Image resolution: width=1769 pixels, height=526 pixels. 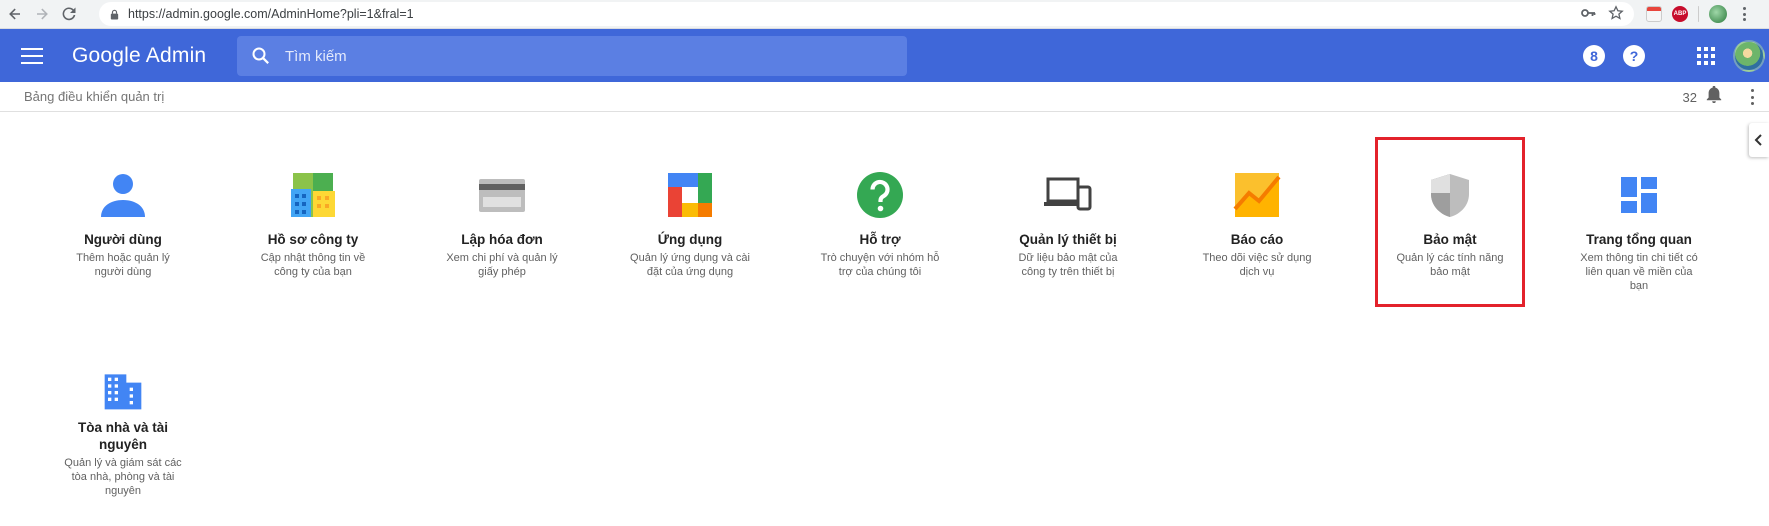 What do you see at coordinates (1689, 97) in the screenshot?
I see `notification-count: 32` at bounding box center [1689, 97].